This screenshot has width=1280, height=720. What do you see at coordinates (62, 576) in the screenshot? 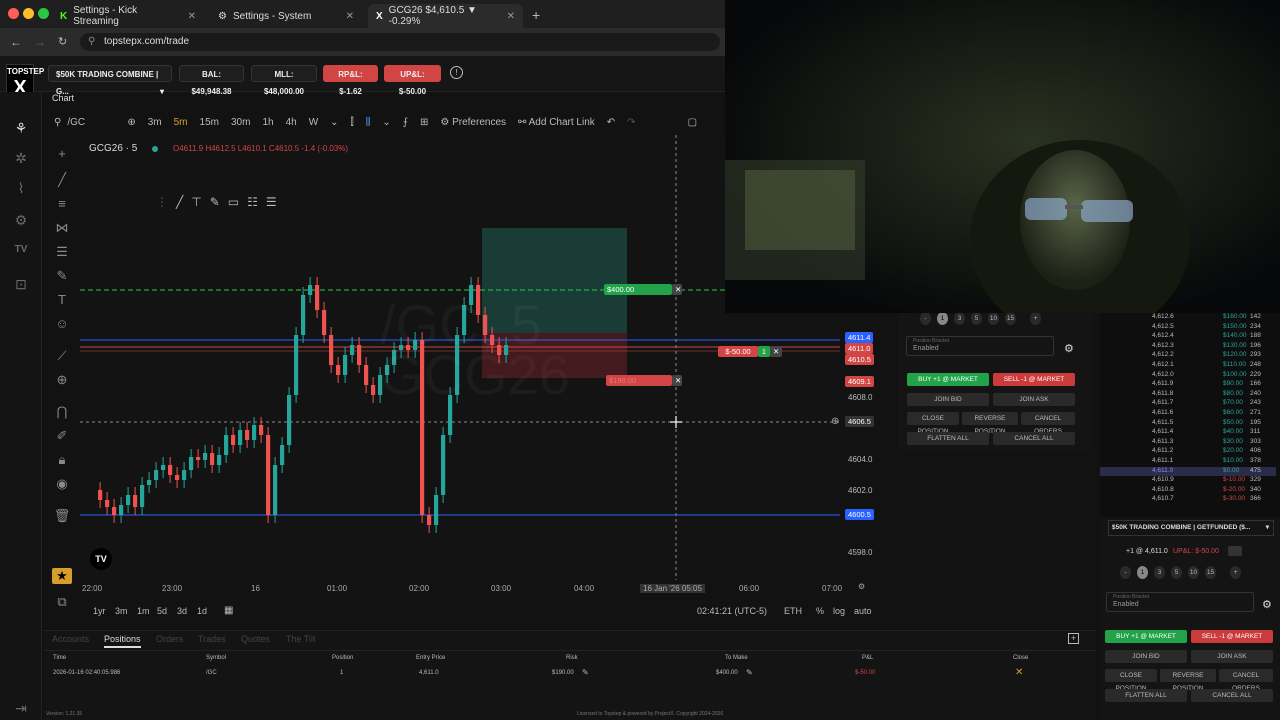
I see `favorite-star-icon: ★` at bounding box center [62, 576].